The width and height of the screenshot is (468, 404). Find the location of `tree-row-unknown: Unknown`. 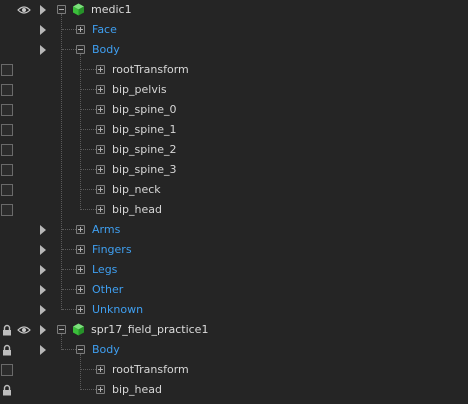

tree-row-unknown: Unknown is located at coordinates (234, 310).